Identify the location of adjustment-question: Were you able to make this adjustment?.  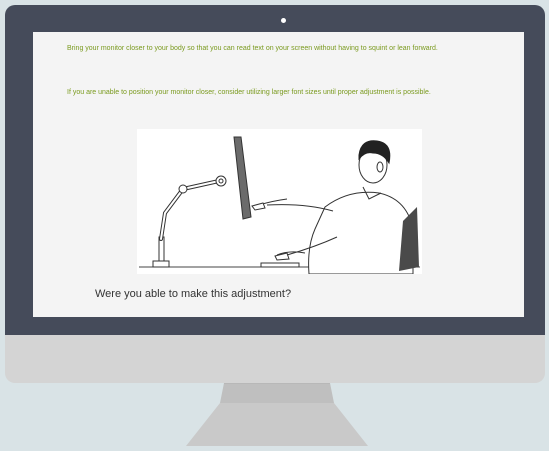
(193, 294).